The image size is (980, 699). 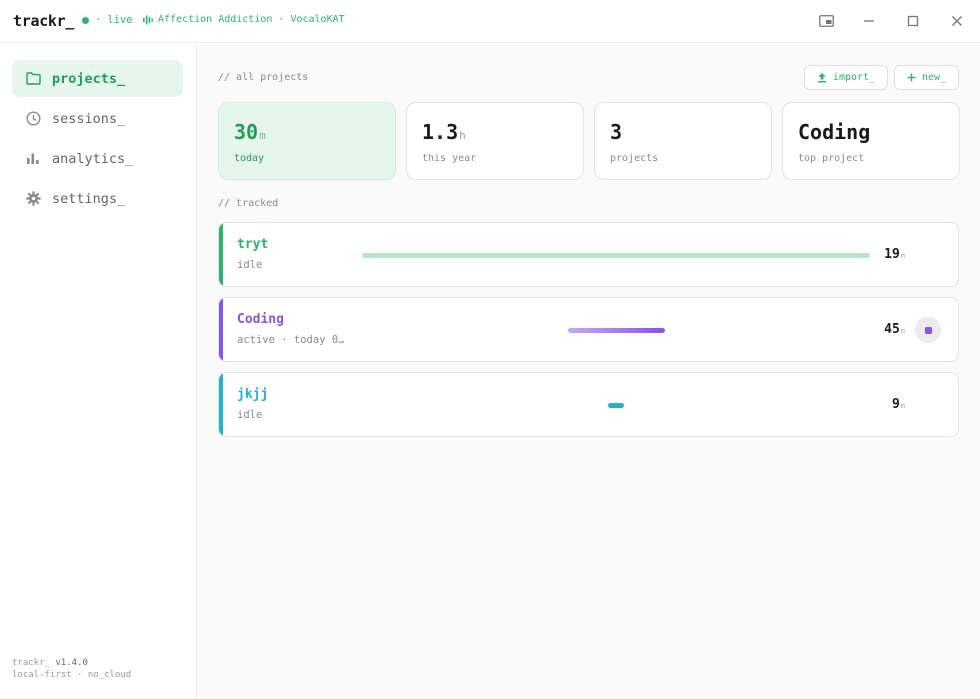 What do you see at coordinates (495, 141) in the screenshot?
I see `stat-this-year: 1.3h this year` at bounding box center [495, 141].